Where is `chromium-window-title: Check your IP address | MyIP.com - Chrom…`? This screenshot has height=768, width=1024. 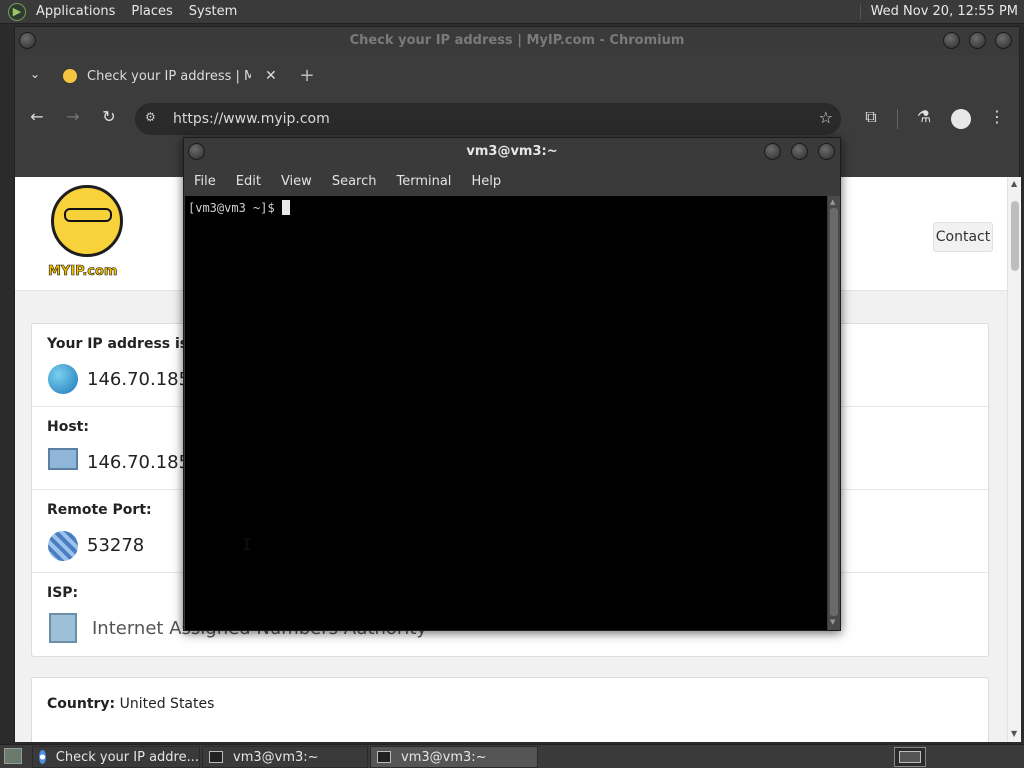
chromium-window-title: Check your IP address | MyIP.com - Chrom… is located at coordinates (517, 41).